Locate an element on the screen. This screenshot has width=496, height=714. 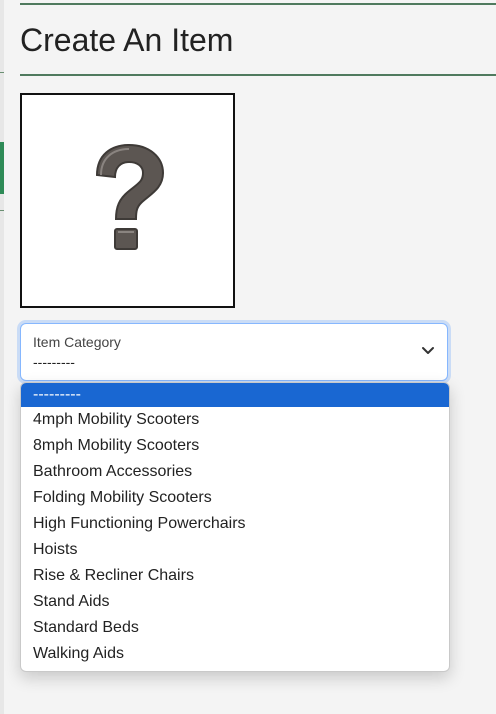
item-category-label: Item Category is located at coordinates (77, 342).